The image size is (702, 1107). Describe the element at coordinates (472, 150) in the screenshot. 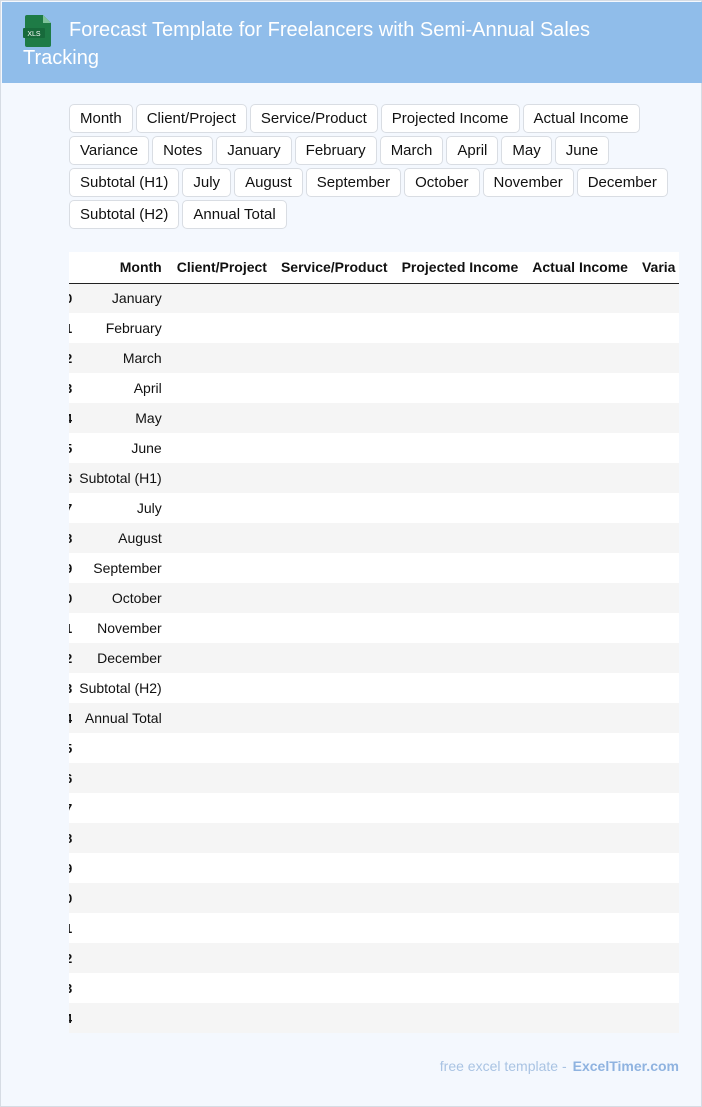

I see `column-chip: April` at that location.